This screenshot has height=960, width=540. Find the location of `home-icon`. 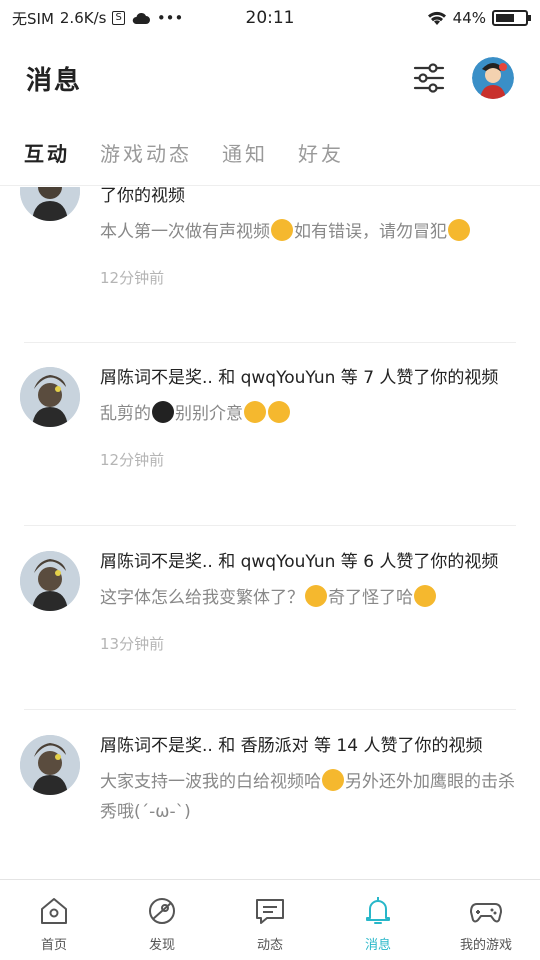

home-icon is located at coordinates (54, 911).